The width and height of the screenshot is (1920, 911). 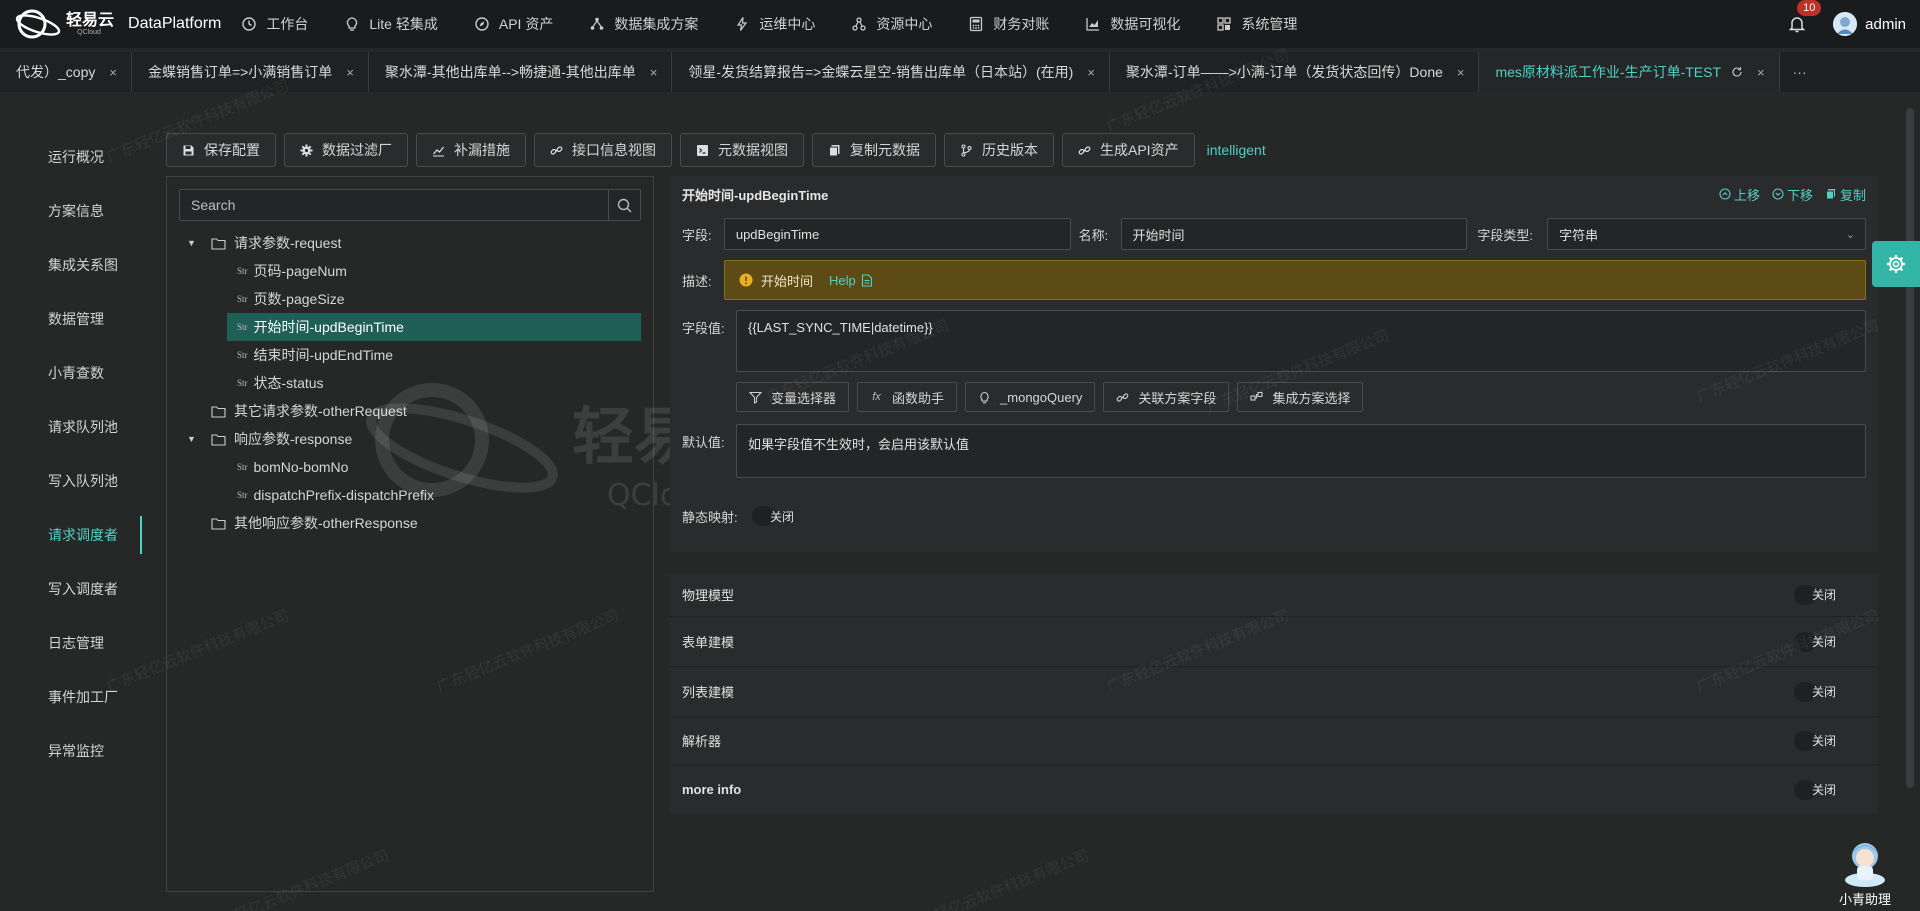 What do you see at coordinates (391, 24) in the screenshot?
I see `menu-item-lite: Lite 轻集成` at bounding box center [391, 24].